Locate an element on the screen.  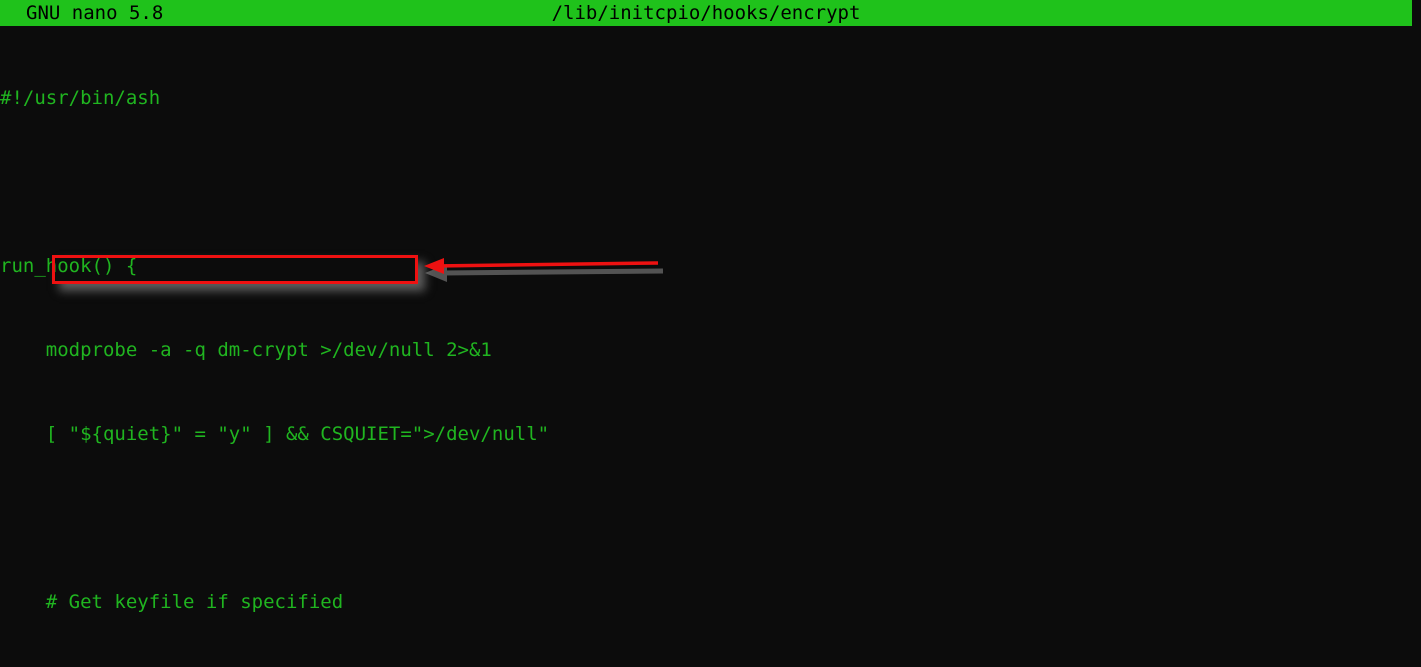
titlebar: GNU nano 5.8 /lib/initcpio/hooks/encrypt is located at coordinates (706, 13).